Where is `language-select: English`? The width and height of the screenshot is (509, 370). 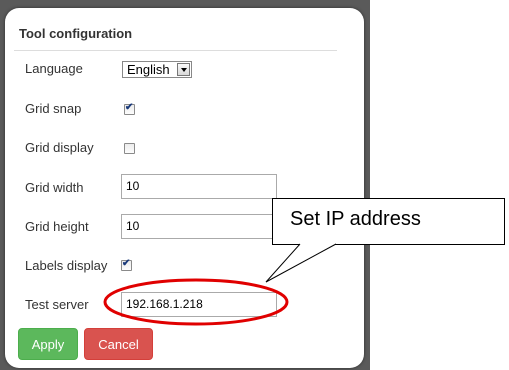
language-select: English is located at coordinates (157, 69).